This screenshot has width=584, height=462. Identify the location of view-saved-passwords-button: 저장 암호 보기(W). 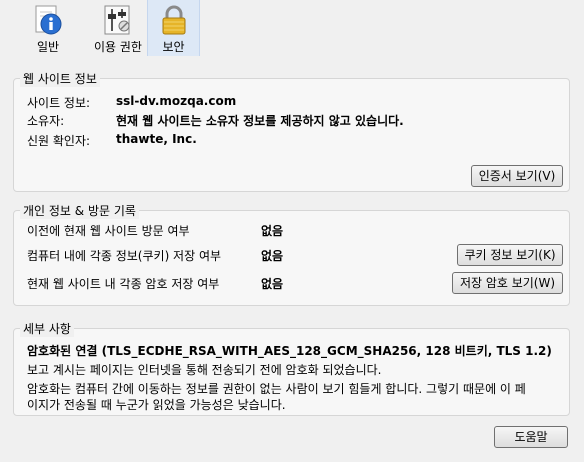
(507, 283).